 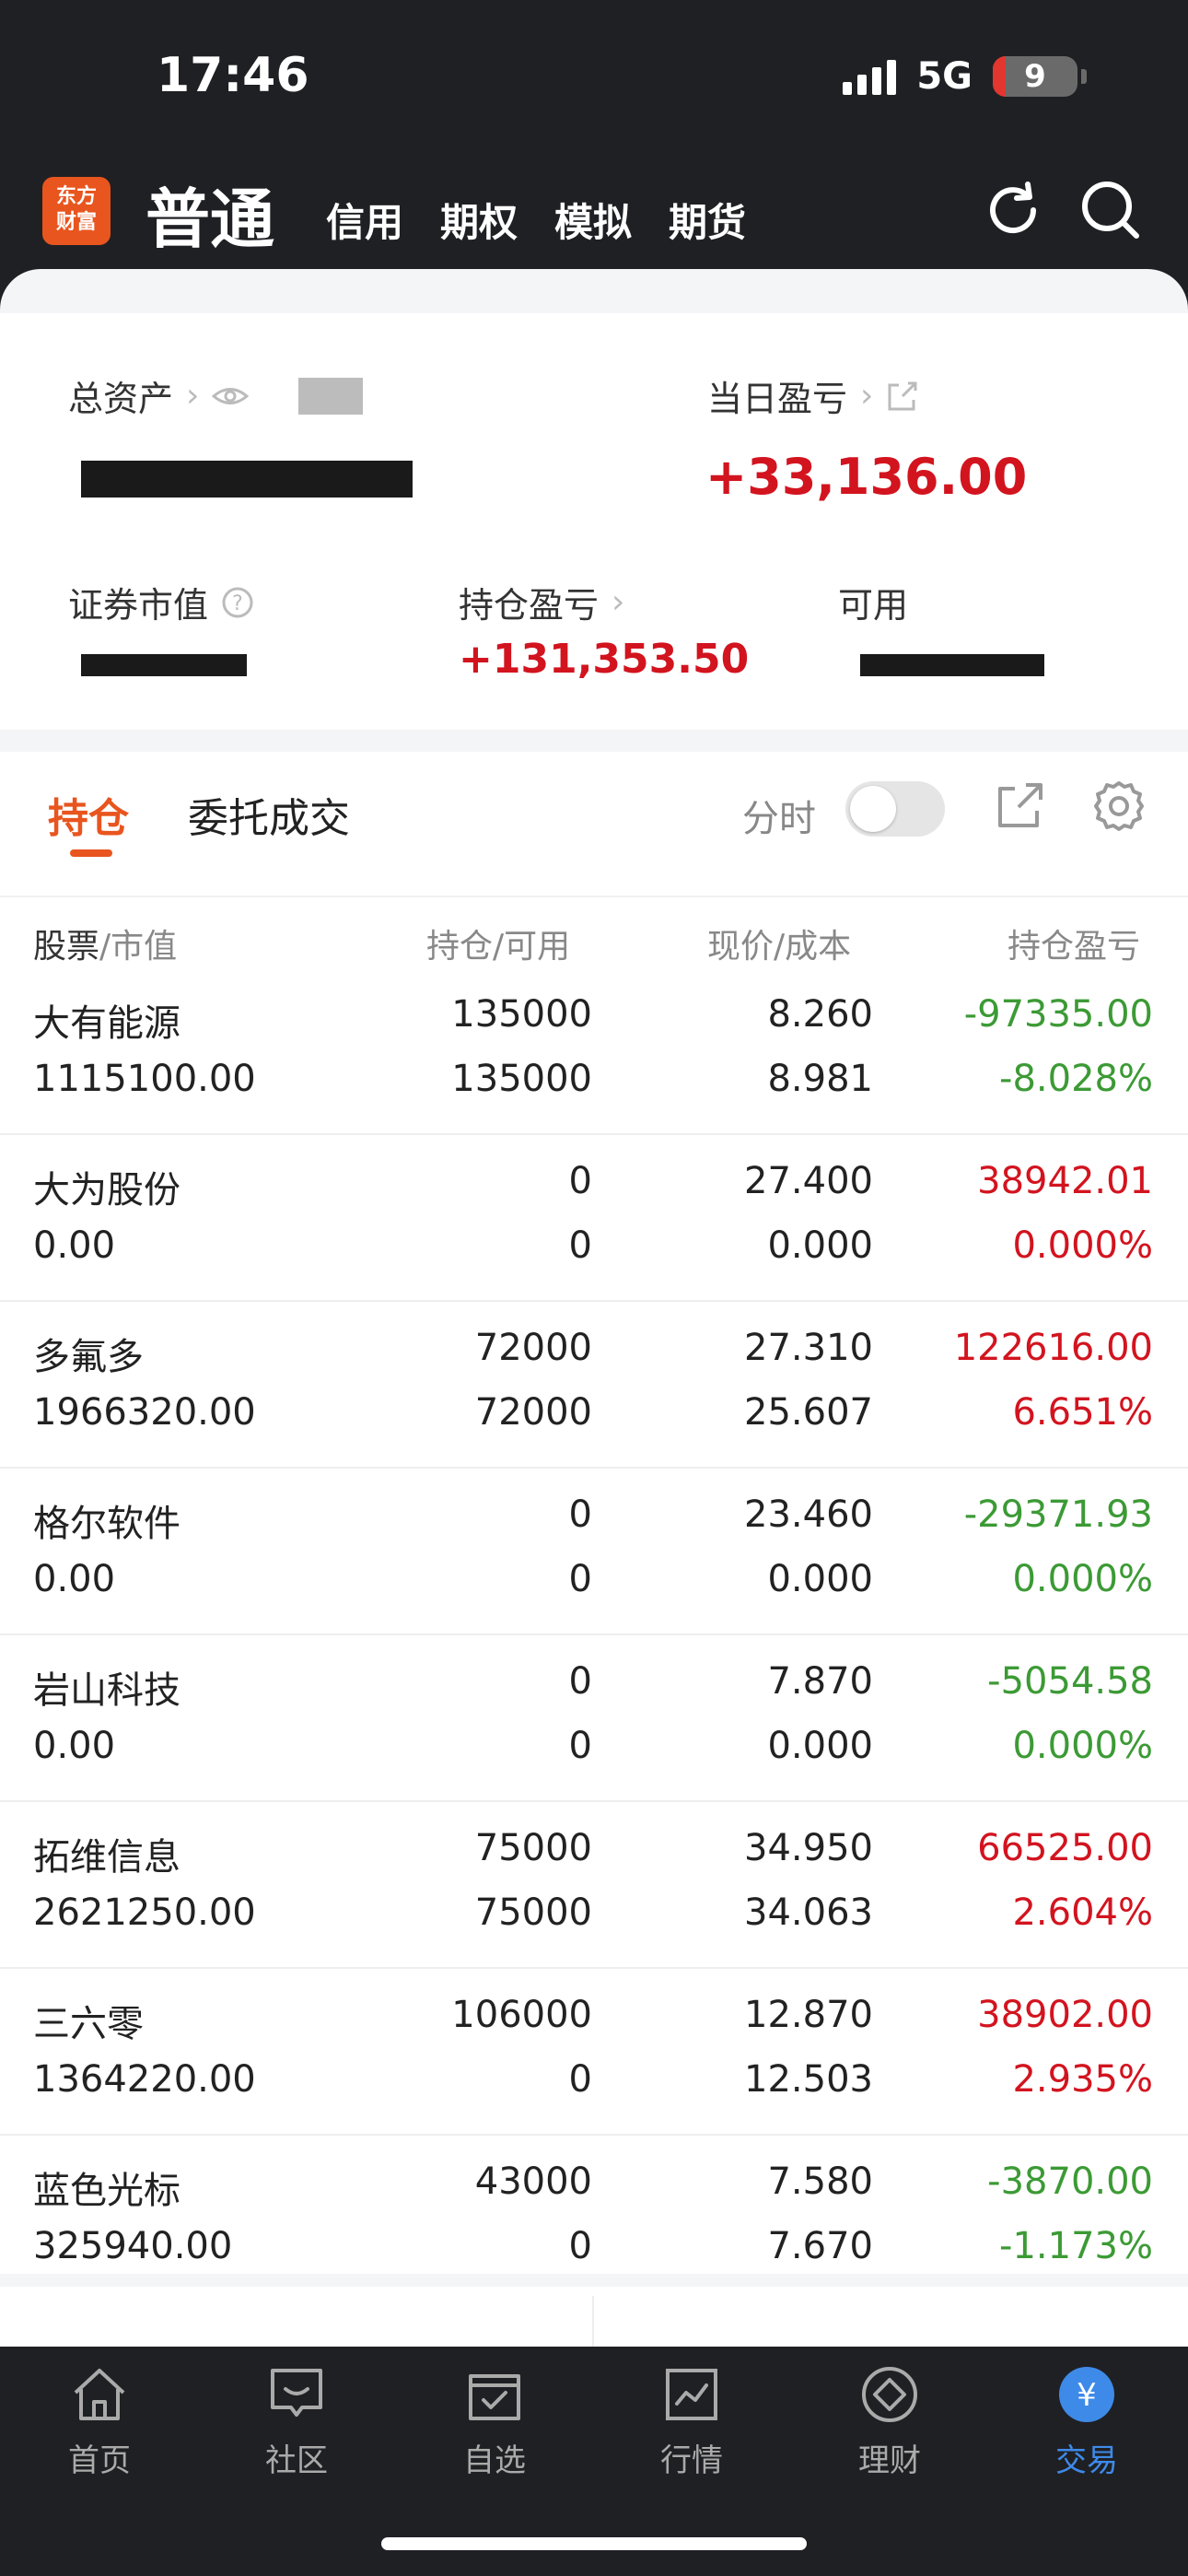 I want to click on status-bar: 17:46 5G 9, so click(x=594, y=78).